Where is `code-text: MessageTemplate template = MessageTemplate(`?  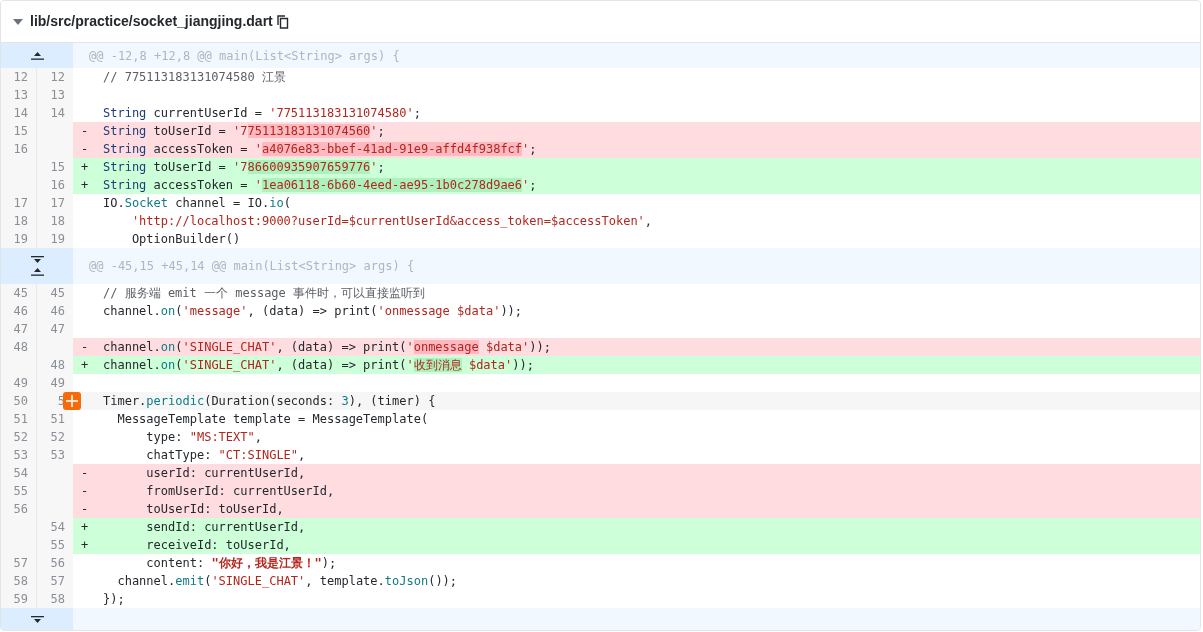
code-text: MessageTemplate template = MessageTemplate( is located at coordinates (272, 419).